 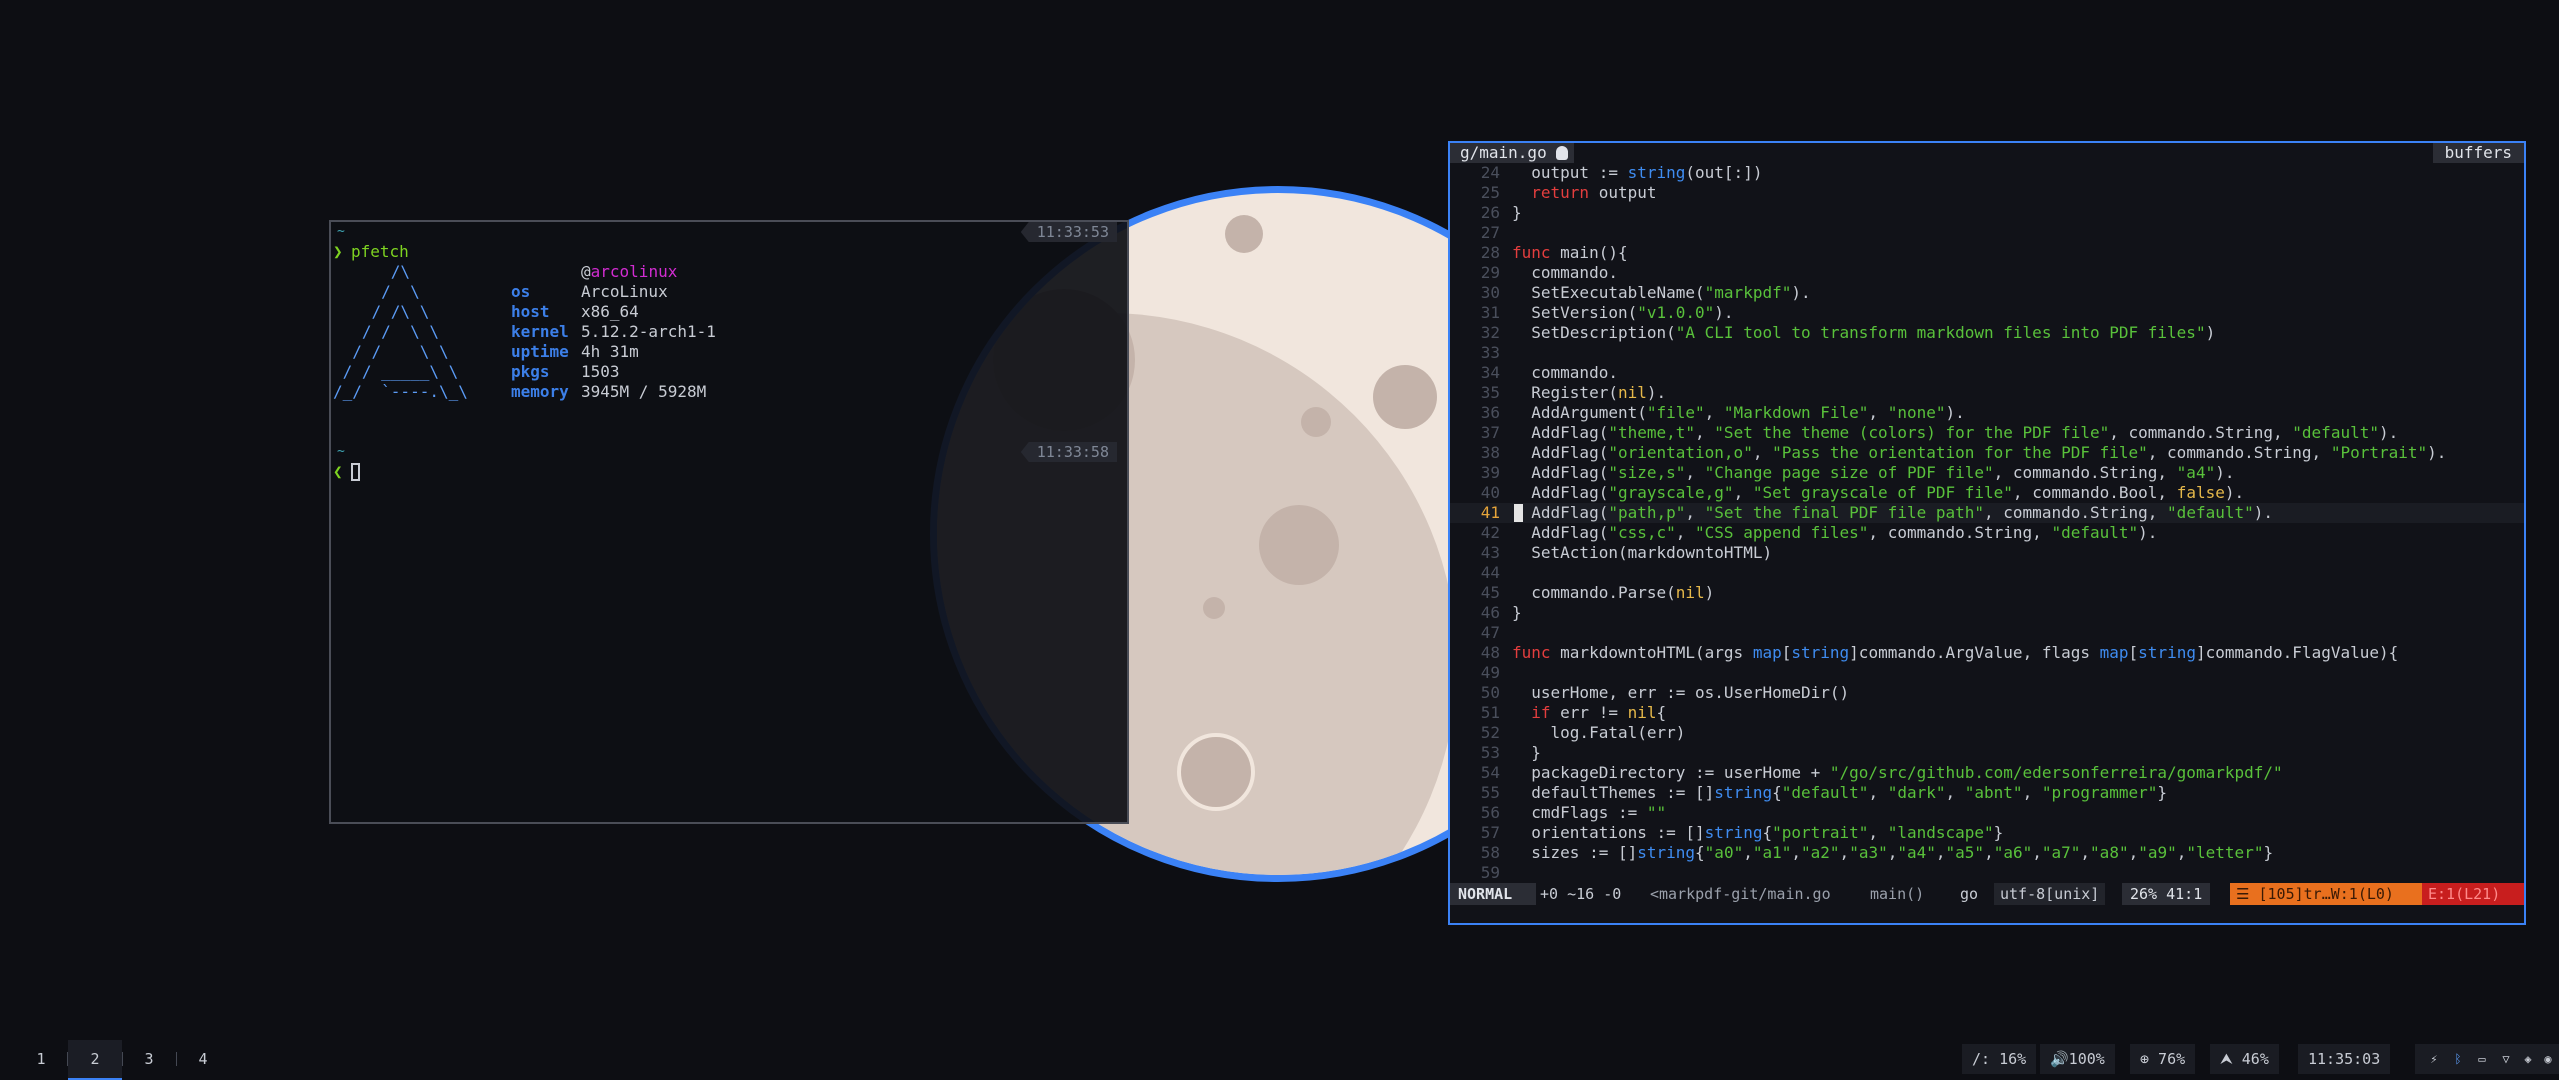 I want to click on code-text: output := string(out[:]), so click(x=1637, y=172).